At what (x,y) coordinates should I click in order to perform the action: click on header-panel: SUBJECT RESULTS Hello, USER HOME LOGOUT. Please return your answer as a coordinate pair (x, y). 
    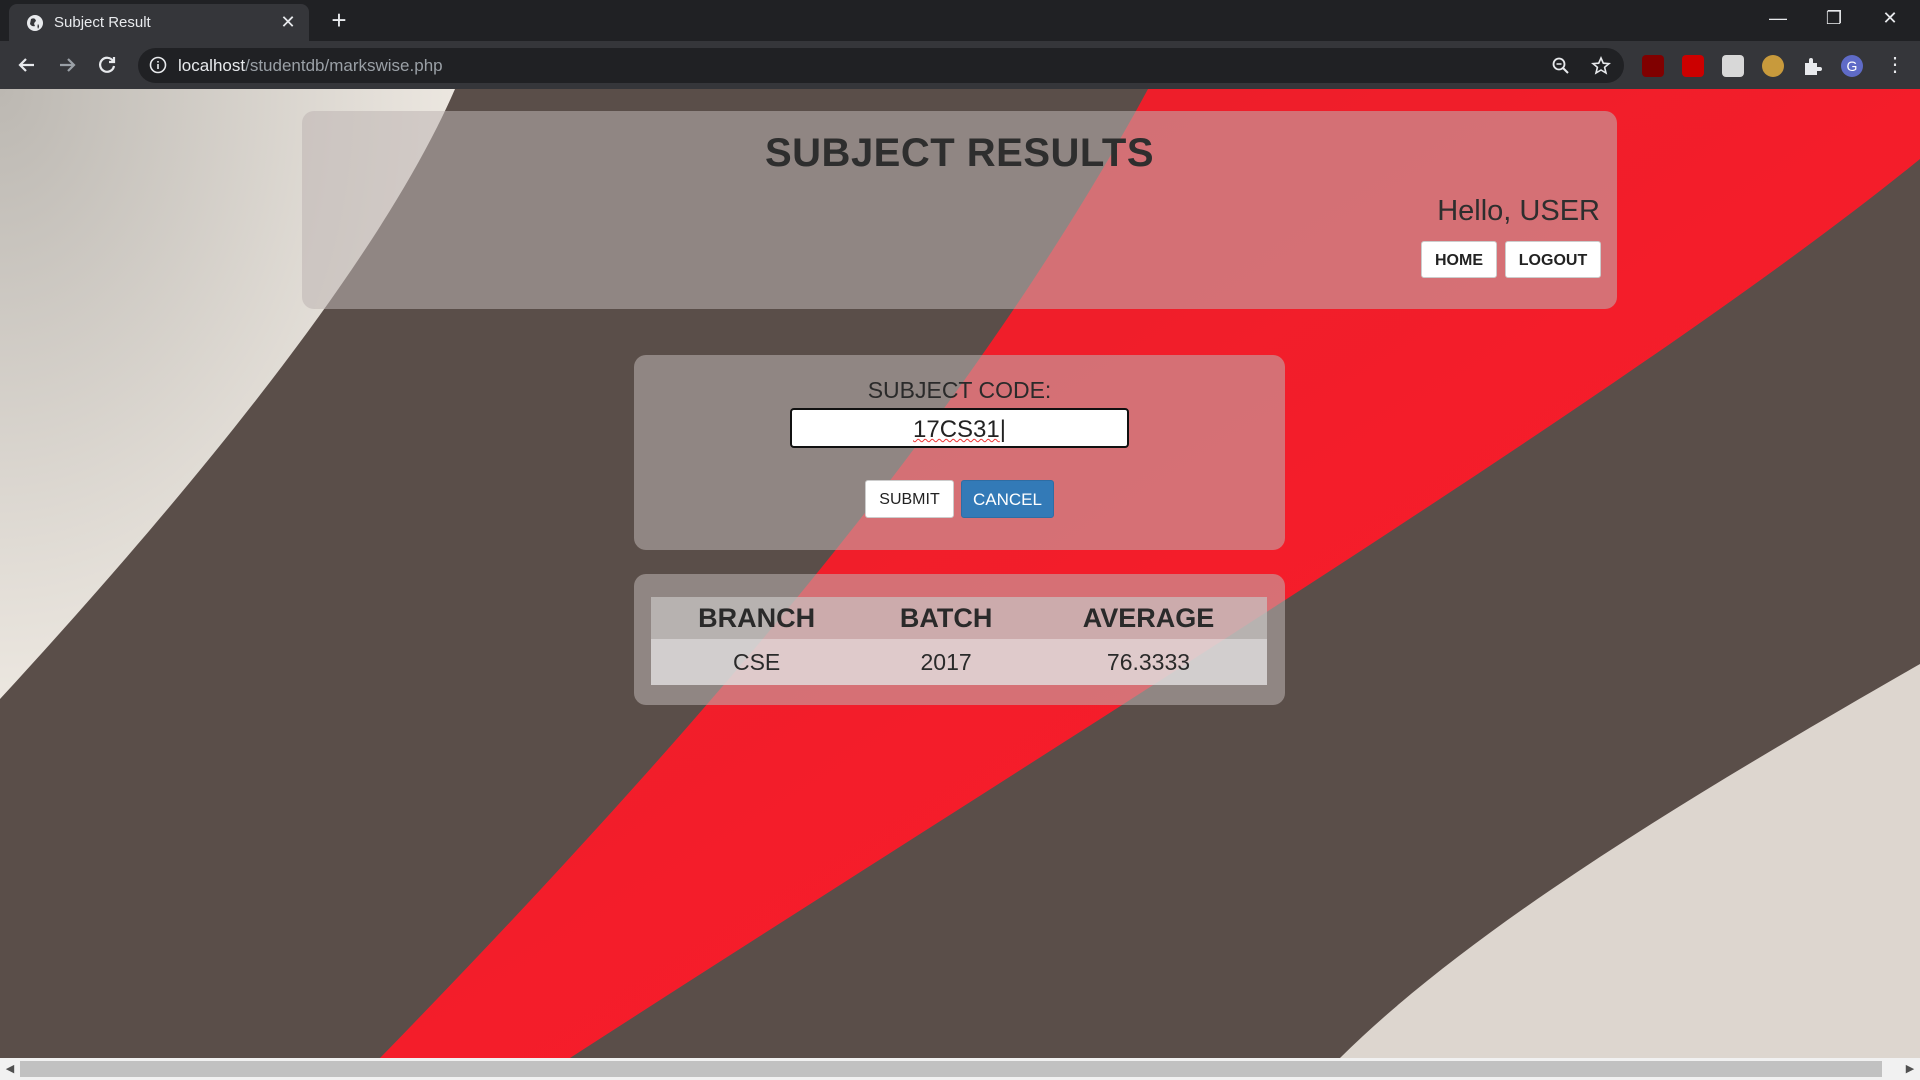
    Looking at the image, I should click on (959, 210).